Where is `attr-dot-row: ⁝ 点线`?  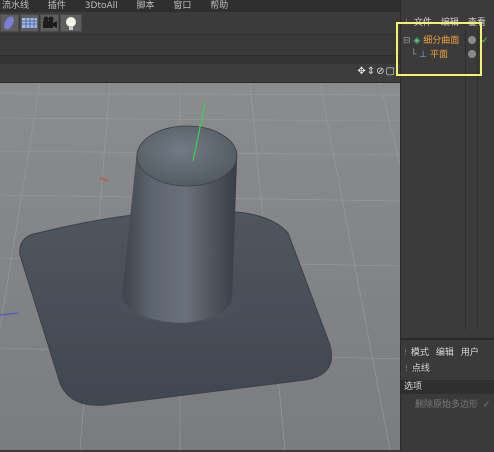 attr-dot-row: ⁝ 点线 is located at coordinates (447, 369).